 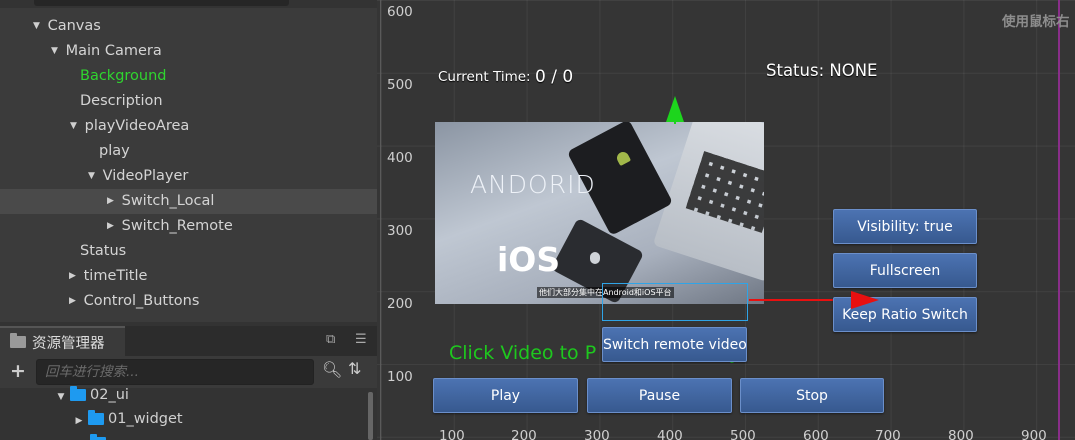 I want to click on tree-item-label: Description, so click(x=121, y=101).